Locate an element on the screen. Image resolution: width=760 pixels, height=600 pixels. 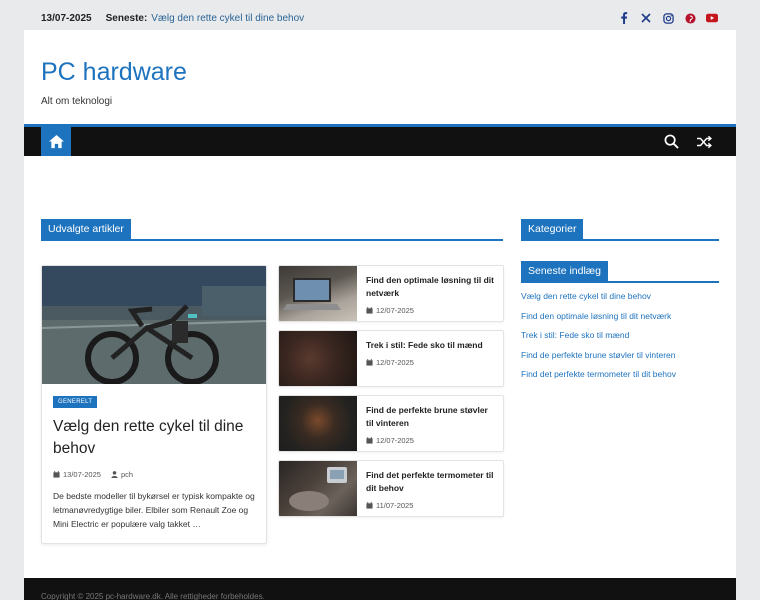
category-tag: GENERELT is located at coordinates (75, 402).